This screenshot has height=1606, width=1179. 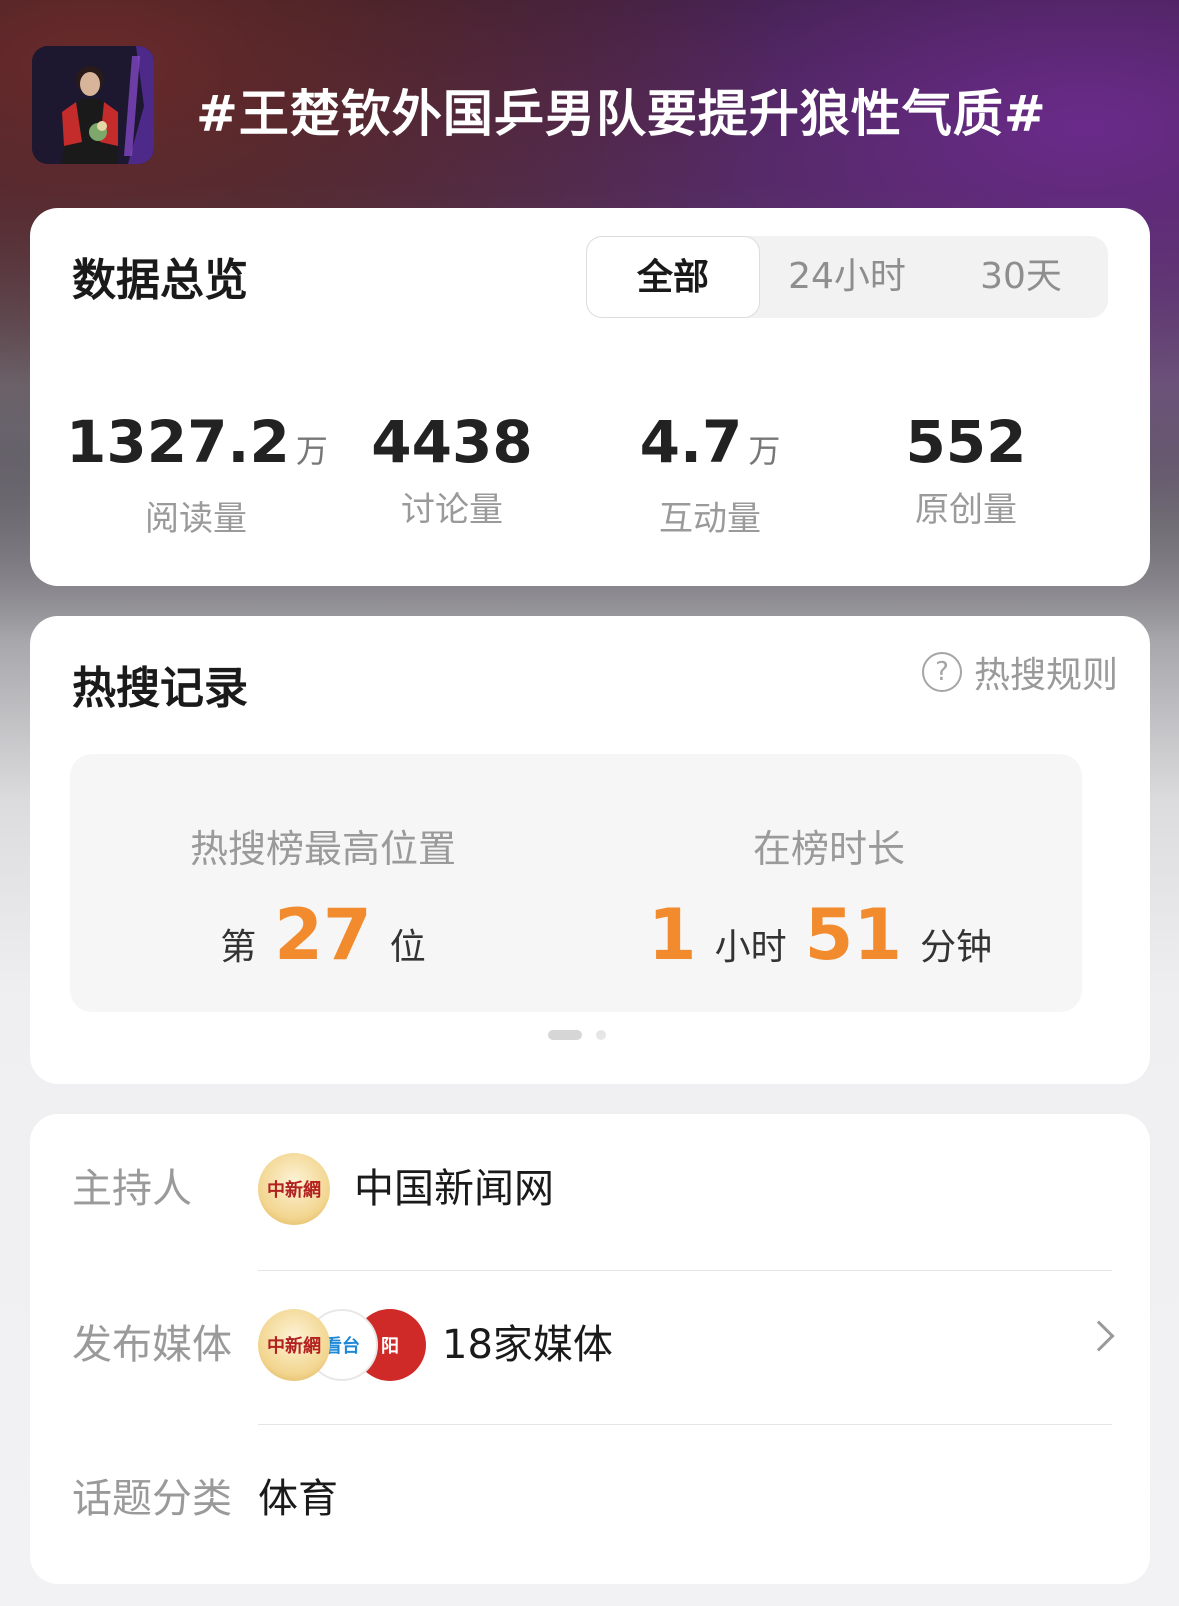 I want to click on stat-originals-label: 原创量, so click(x=966, y=510).